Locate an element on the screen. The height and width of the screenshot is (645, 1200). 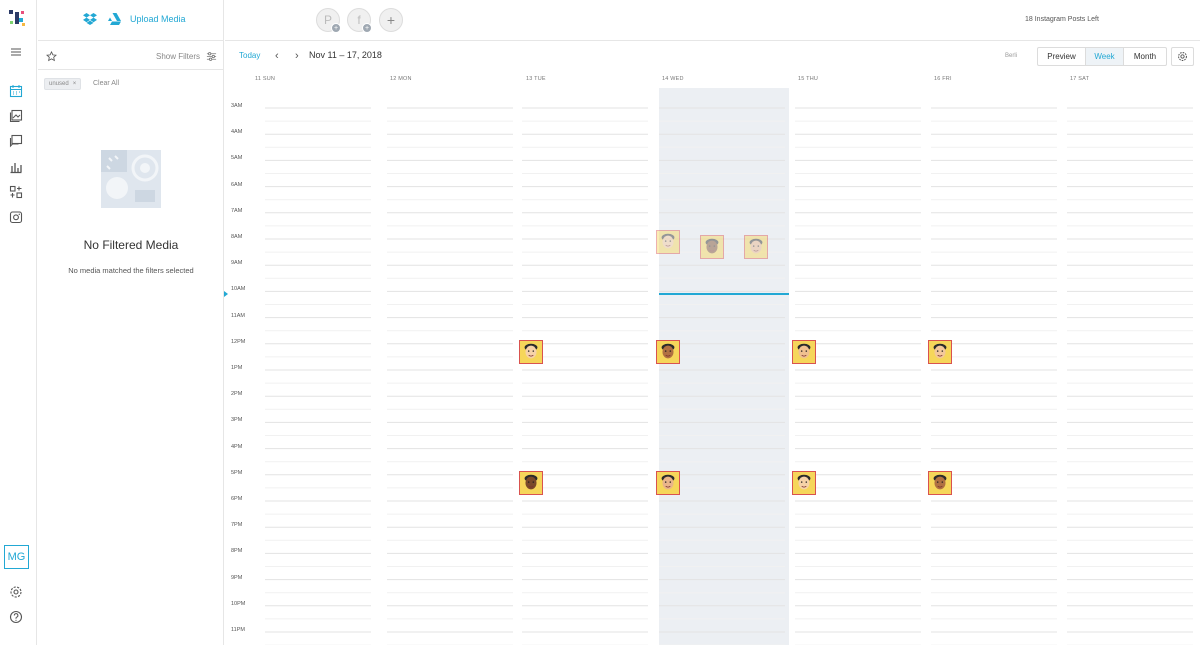
day-header: 13 TUE is located at coordinates (536, 79).